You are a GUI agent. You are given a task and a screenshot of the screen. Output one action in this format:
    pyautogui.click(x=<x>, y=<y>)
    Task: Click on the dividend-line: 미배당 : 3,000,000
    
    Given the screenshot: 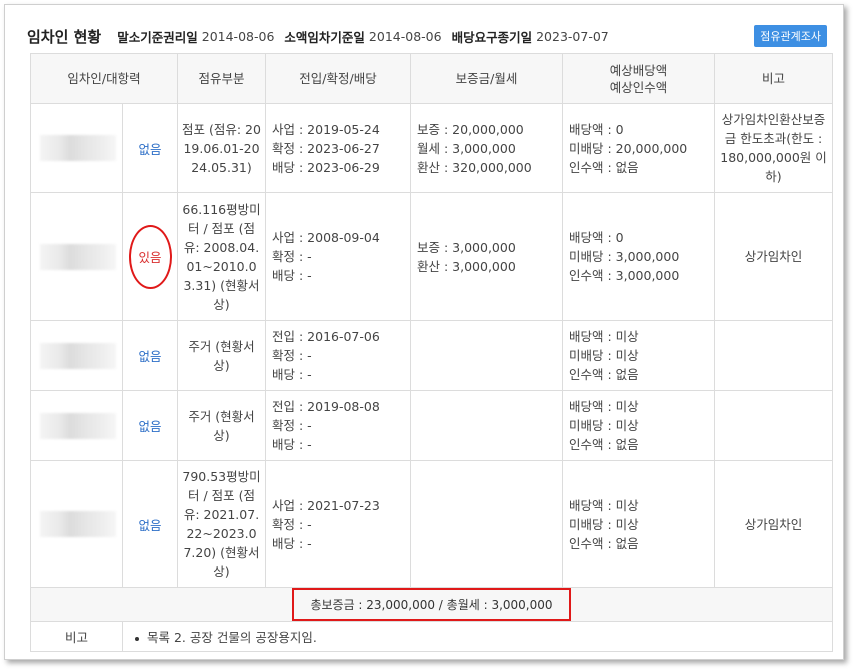 What is the action you would take?
    pyautogui.click(x=624, y=256)
    